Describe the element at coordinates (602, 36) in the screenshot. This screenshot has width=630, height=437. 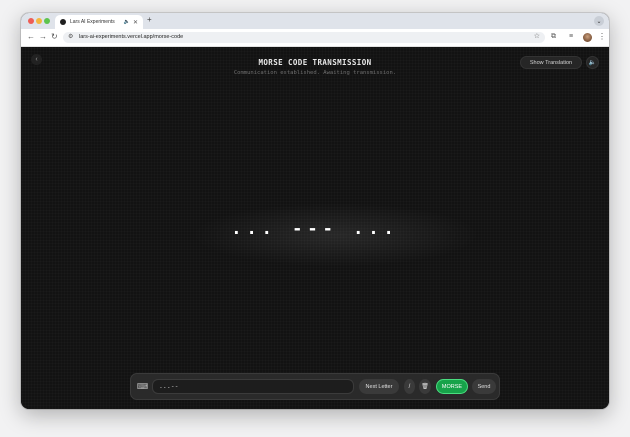
I see `browser-menu-icon: ⋮` at that location.